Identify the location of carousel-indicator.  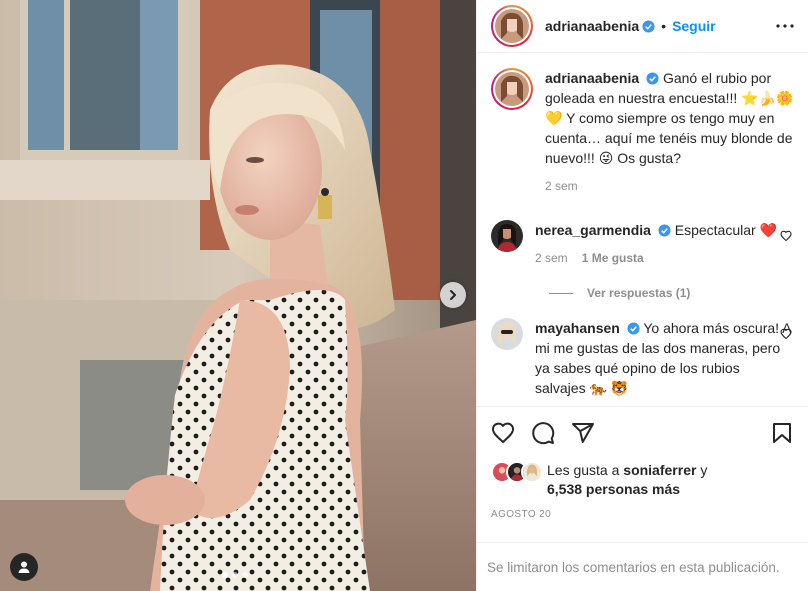
(235, 575).